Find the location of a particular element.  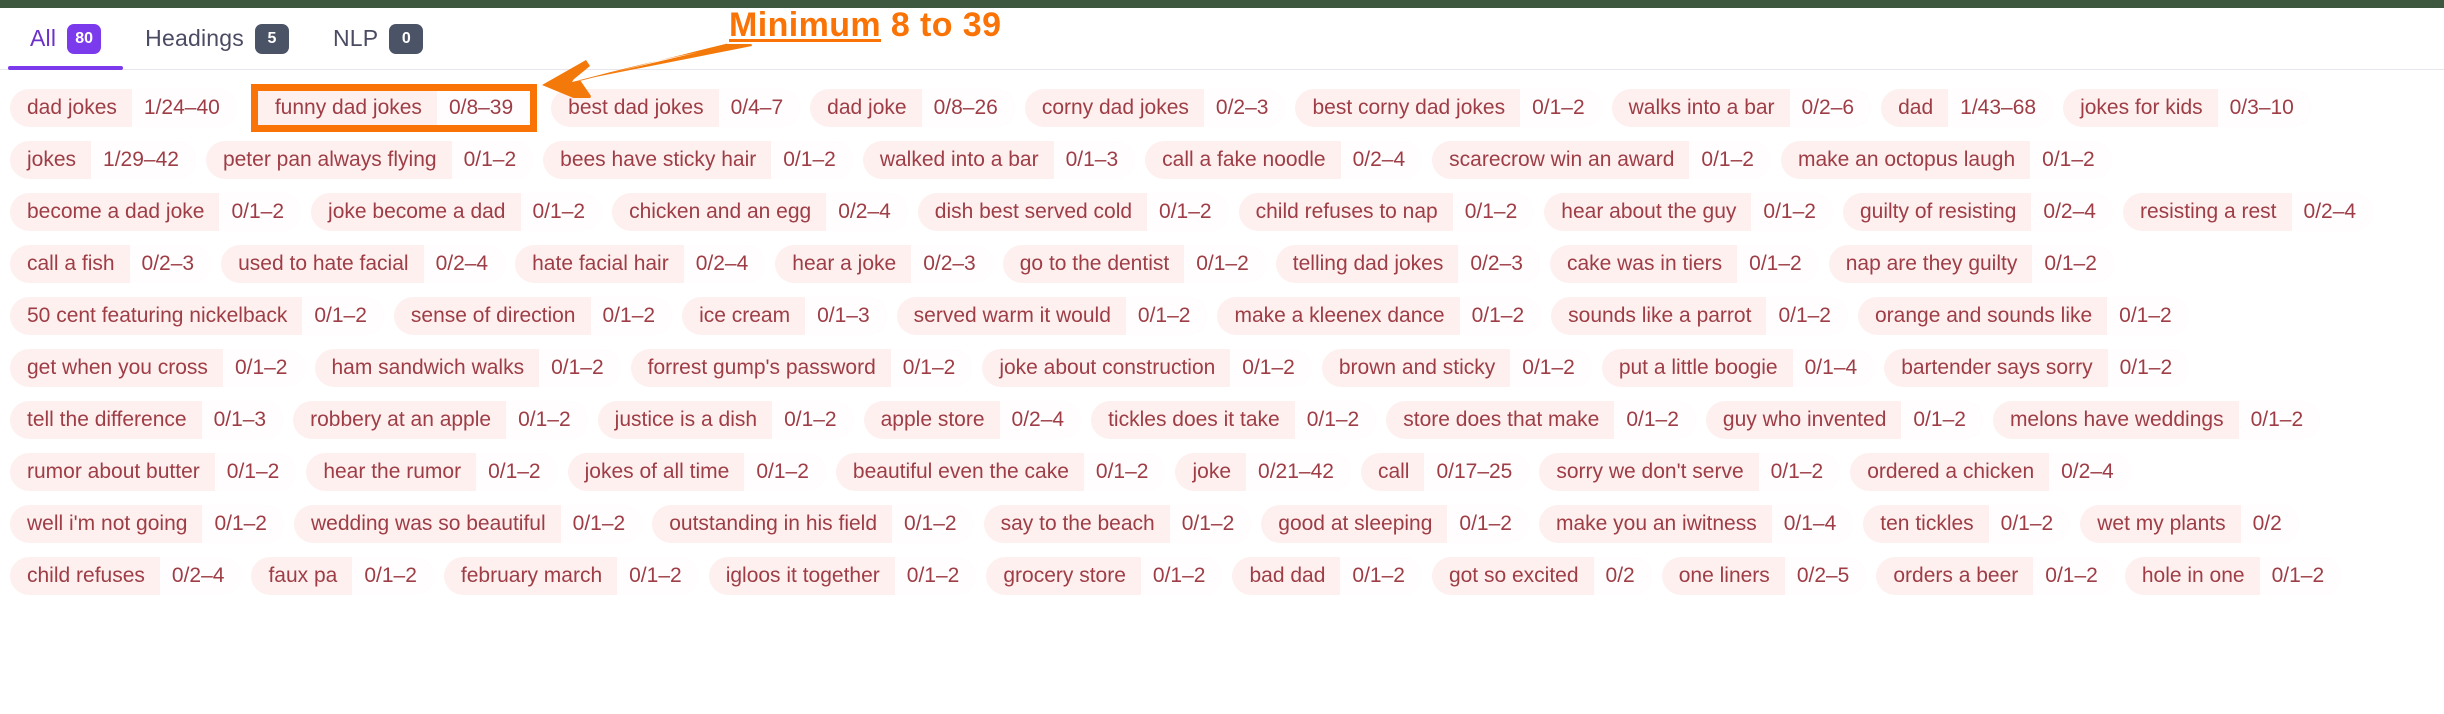

keyword-chip: february march 0/1–2 is located at coordinates (571, 576).